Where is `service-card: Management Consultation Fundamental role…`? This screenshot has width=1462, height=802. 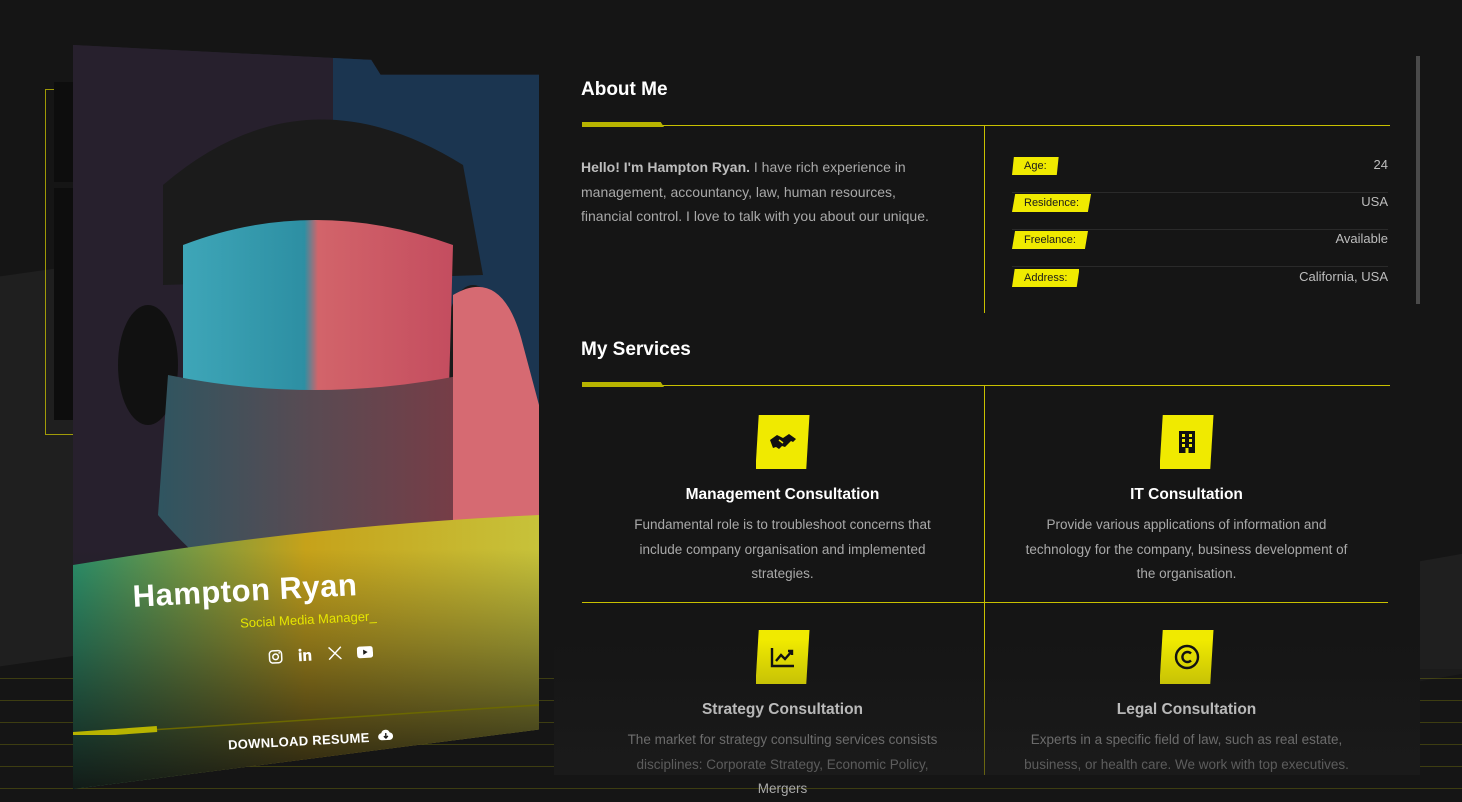
service-card: Management Consultation Fundamental role… is located at coordinates (782, 501).